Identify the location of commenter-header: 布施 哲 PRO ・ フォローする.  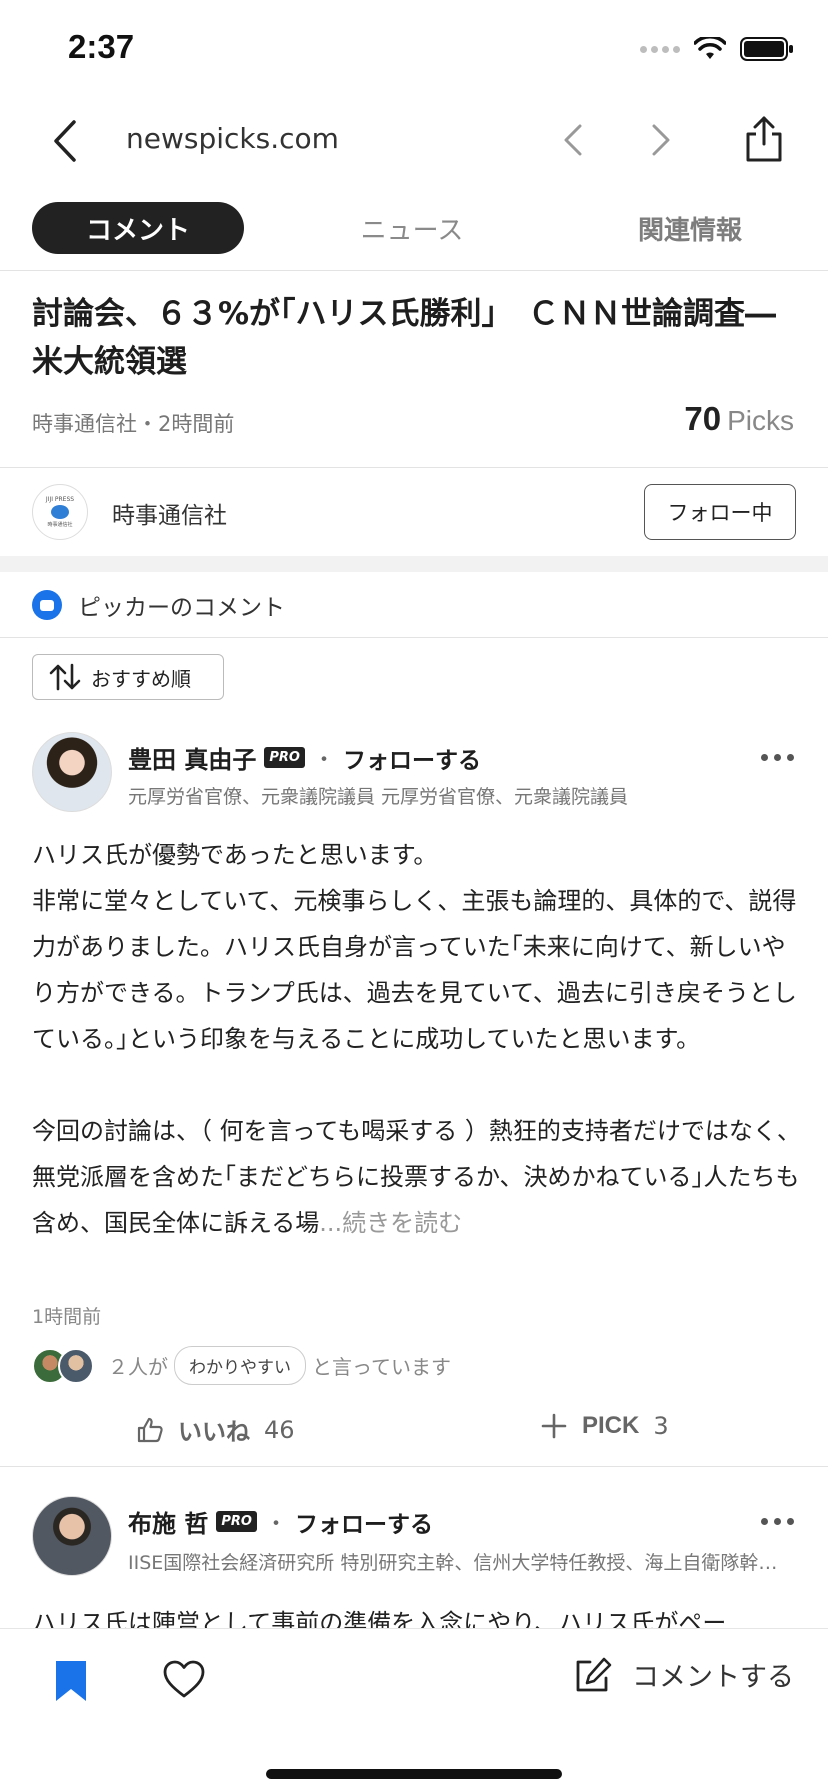
(280, 1521).